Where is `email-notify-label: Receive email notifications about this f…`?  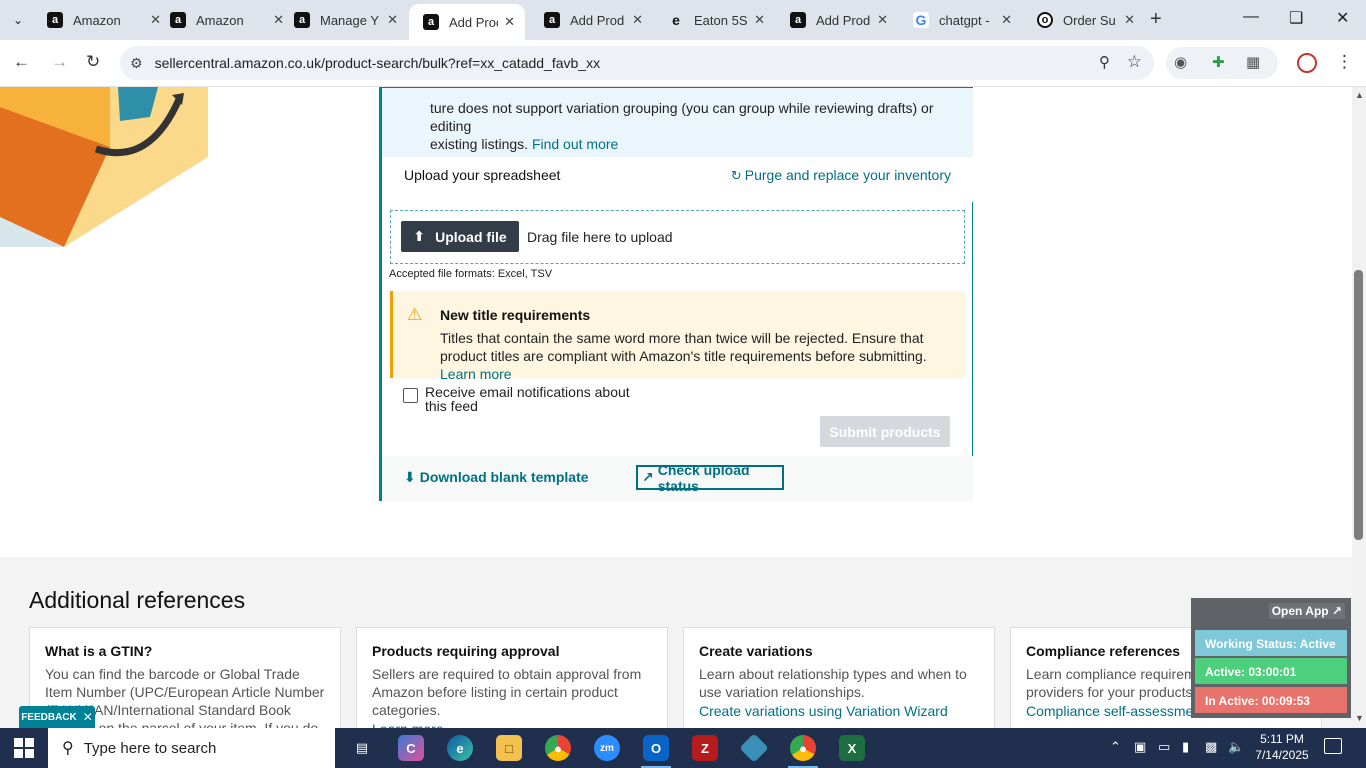 email-notify-label: Receive email notifications about this f… is located at coordinates (540, 399).